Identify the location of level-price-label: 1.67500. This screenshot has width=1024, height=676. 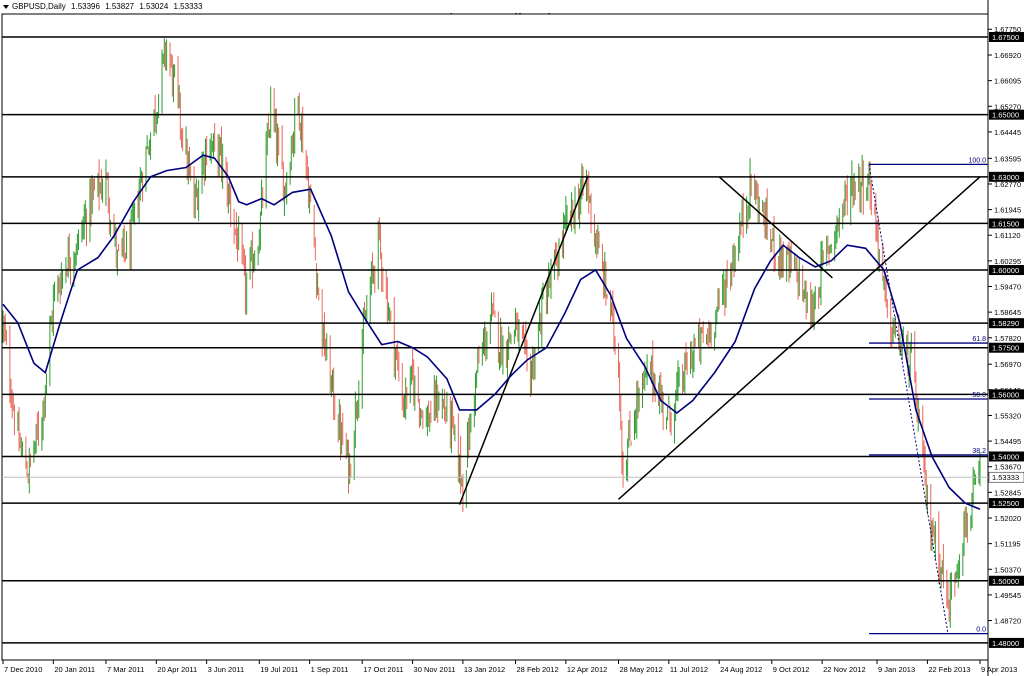
(1005, 37).